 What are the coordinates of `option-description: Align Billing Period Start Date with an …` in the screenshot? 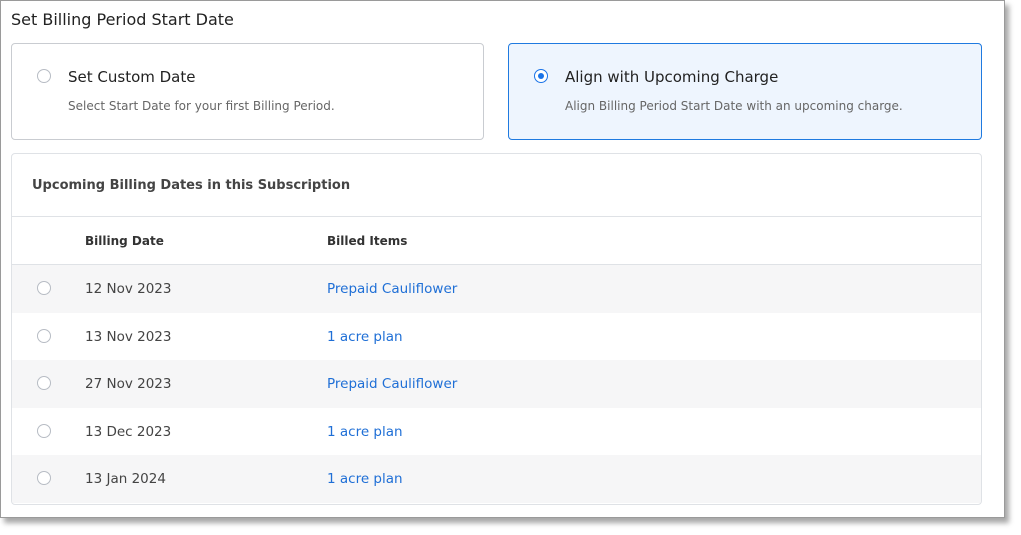 It's located at (734, 106).